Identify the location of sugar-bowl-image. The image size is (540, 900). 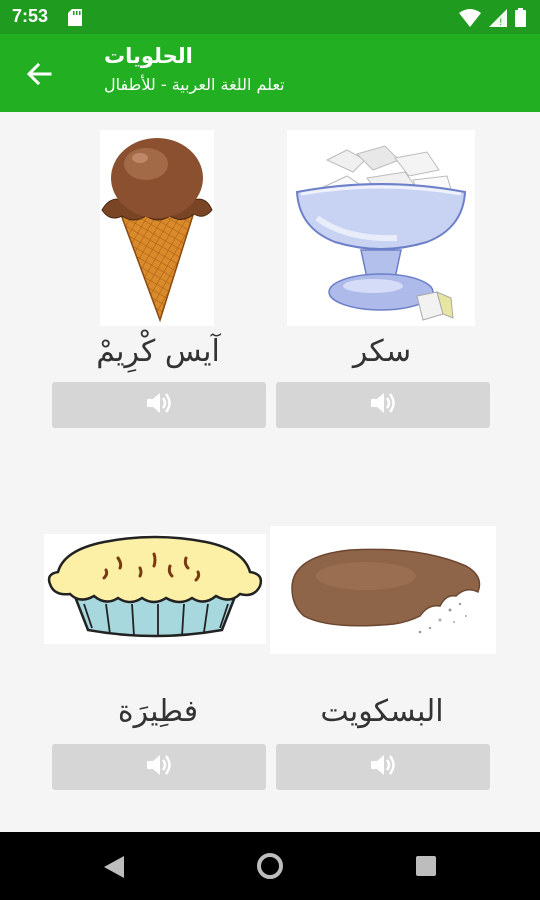
(381, 228).